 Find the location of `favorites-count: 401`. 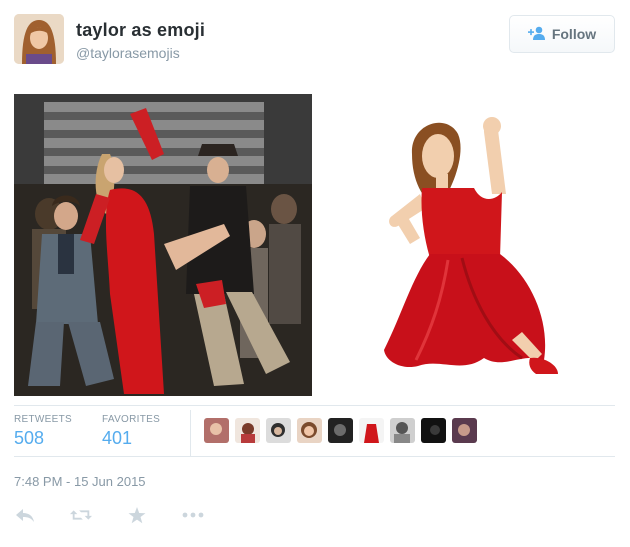

favorites-count: 401 is located at coordinates (117, 438).